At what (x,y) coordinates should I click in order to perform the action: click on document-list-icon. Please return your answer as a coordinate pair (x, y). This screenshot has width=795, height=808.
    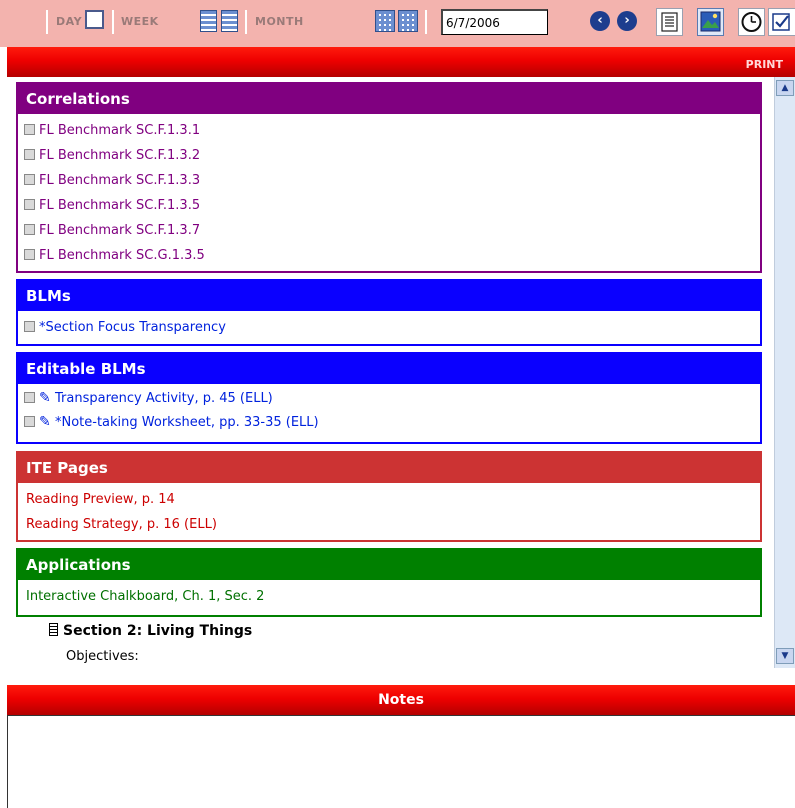
    Looking at the image, I should click on (669, 22).